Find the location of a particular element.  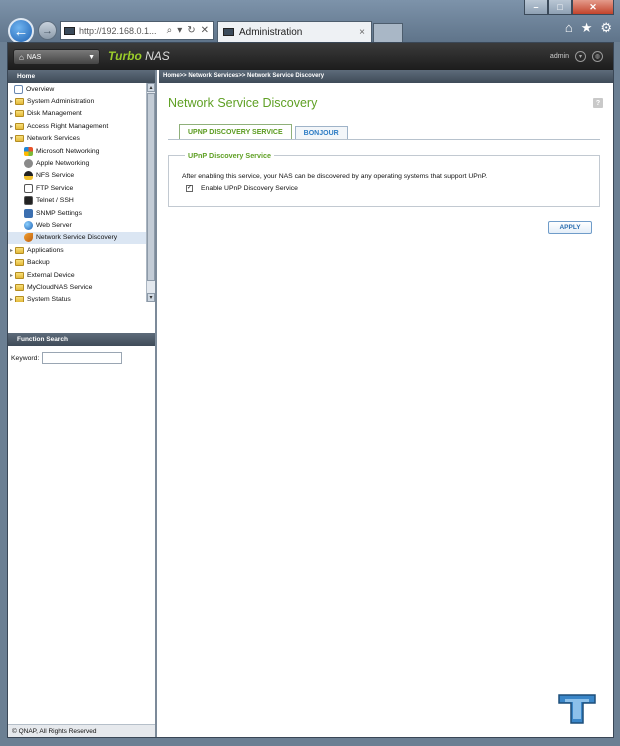

sidebar-item-microsoft-networking: Microsoft Networking is located at coordinates (77, 151).